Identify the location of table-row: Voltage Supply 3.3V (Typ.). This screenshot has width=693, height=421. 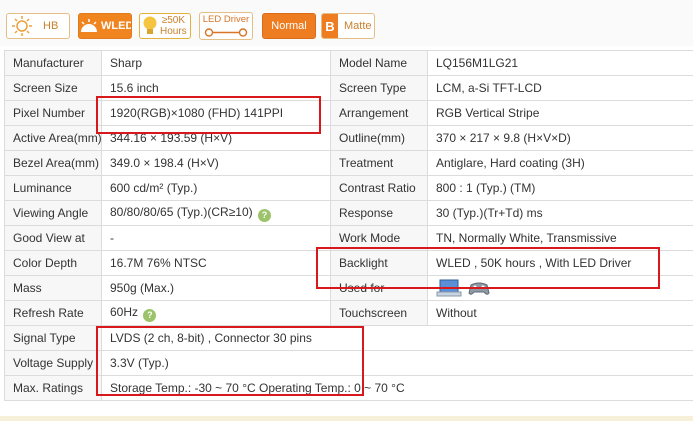
(348, 363).